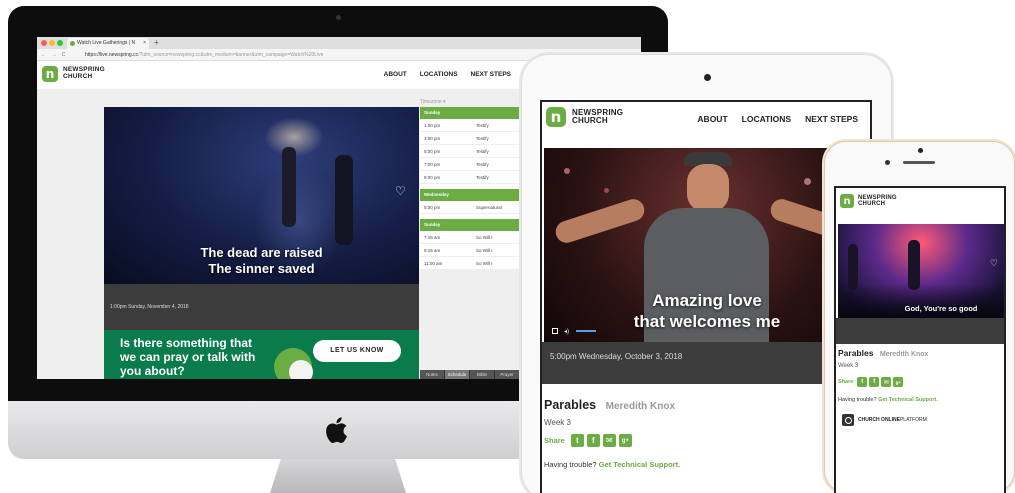 The height and width of the screenshot is (493, 1015). What do you see at coordinates (432, 237) in the screenshot?
I see `schedule-time: 7:15 am` at bounding box center [432, 237].